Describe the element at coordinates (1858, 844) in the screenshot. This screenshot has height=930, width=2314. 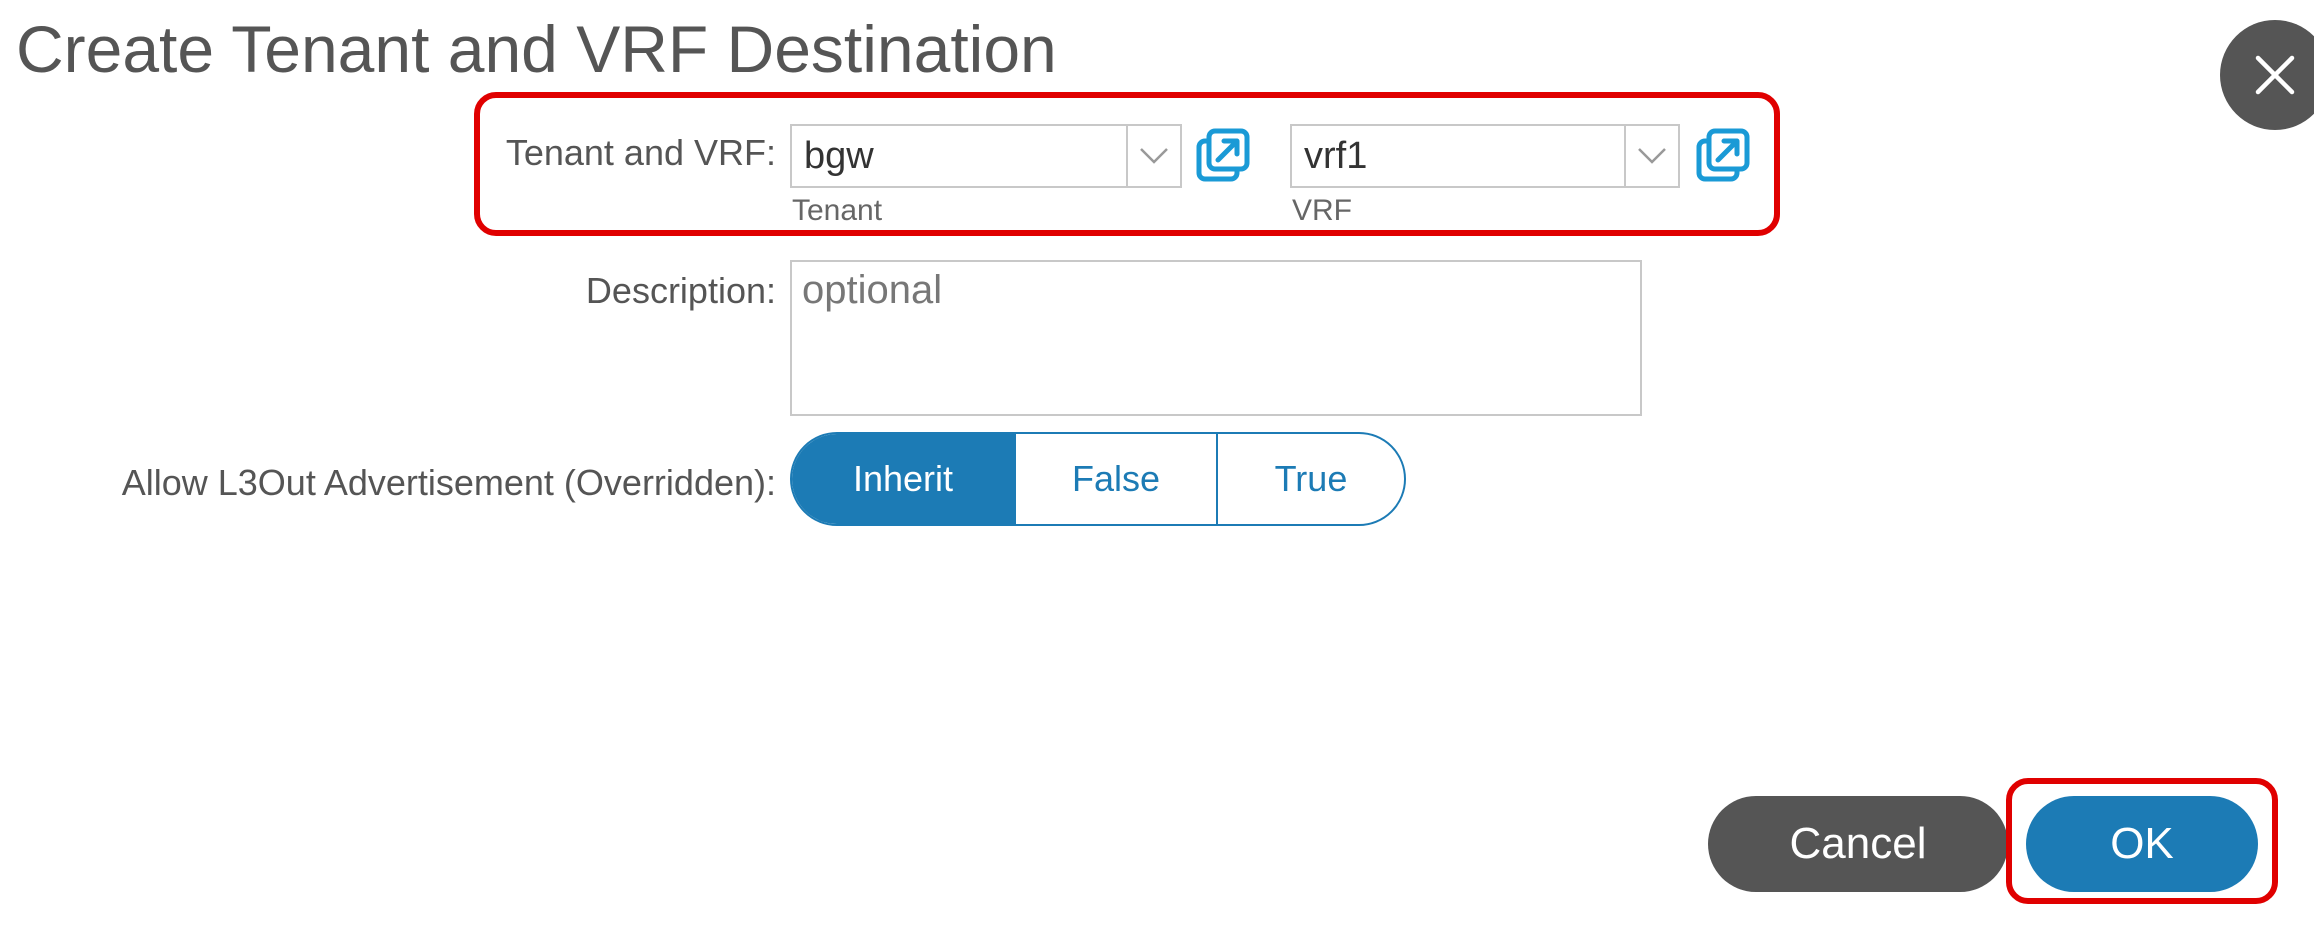
I see `cancel-button: Cancel` at that location.